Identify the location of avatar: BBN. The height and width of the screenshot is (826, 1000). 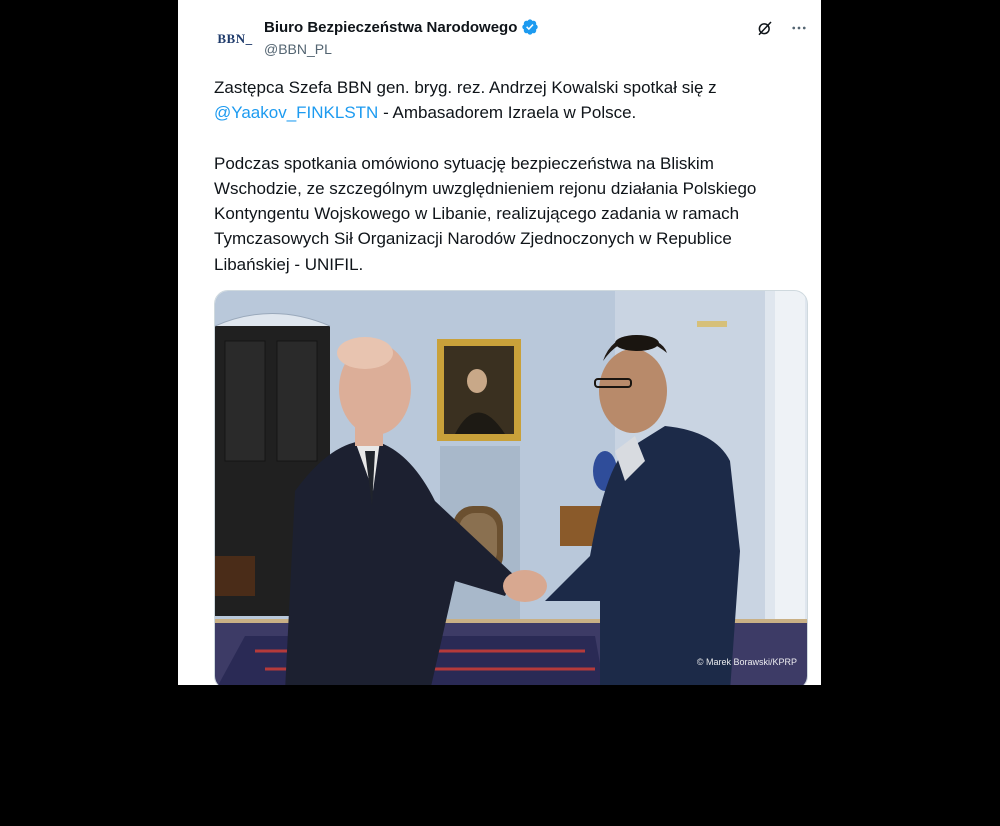
(235, 39).